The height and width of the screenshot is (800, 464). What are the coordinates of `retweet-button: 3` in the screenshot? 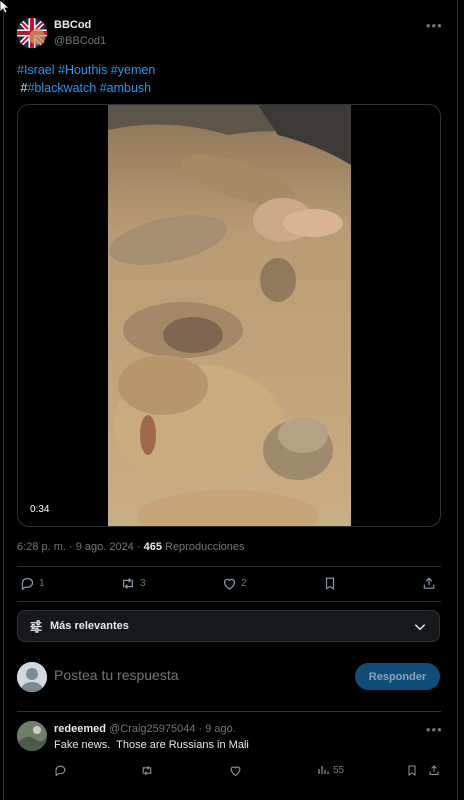 It's located at (133, 583).